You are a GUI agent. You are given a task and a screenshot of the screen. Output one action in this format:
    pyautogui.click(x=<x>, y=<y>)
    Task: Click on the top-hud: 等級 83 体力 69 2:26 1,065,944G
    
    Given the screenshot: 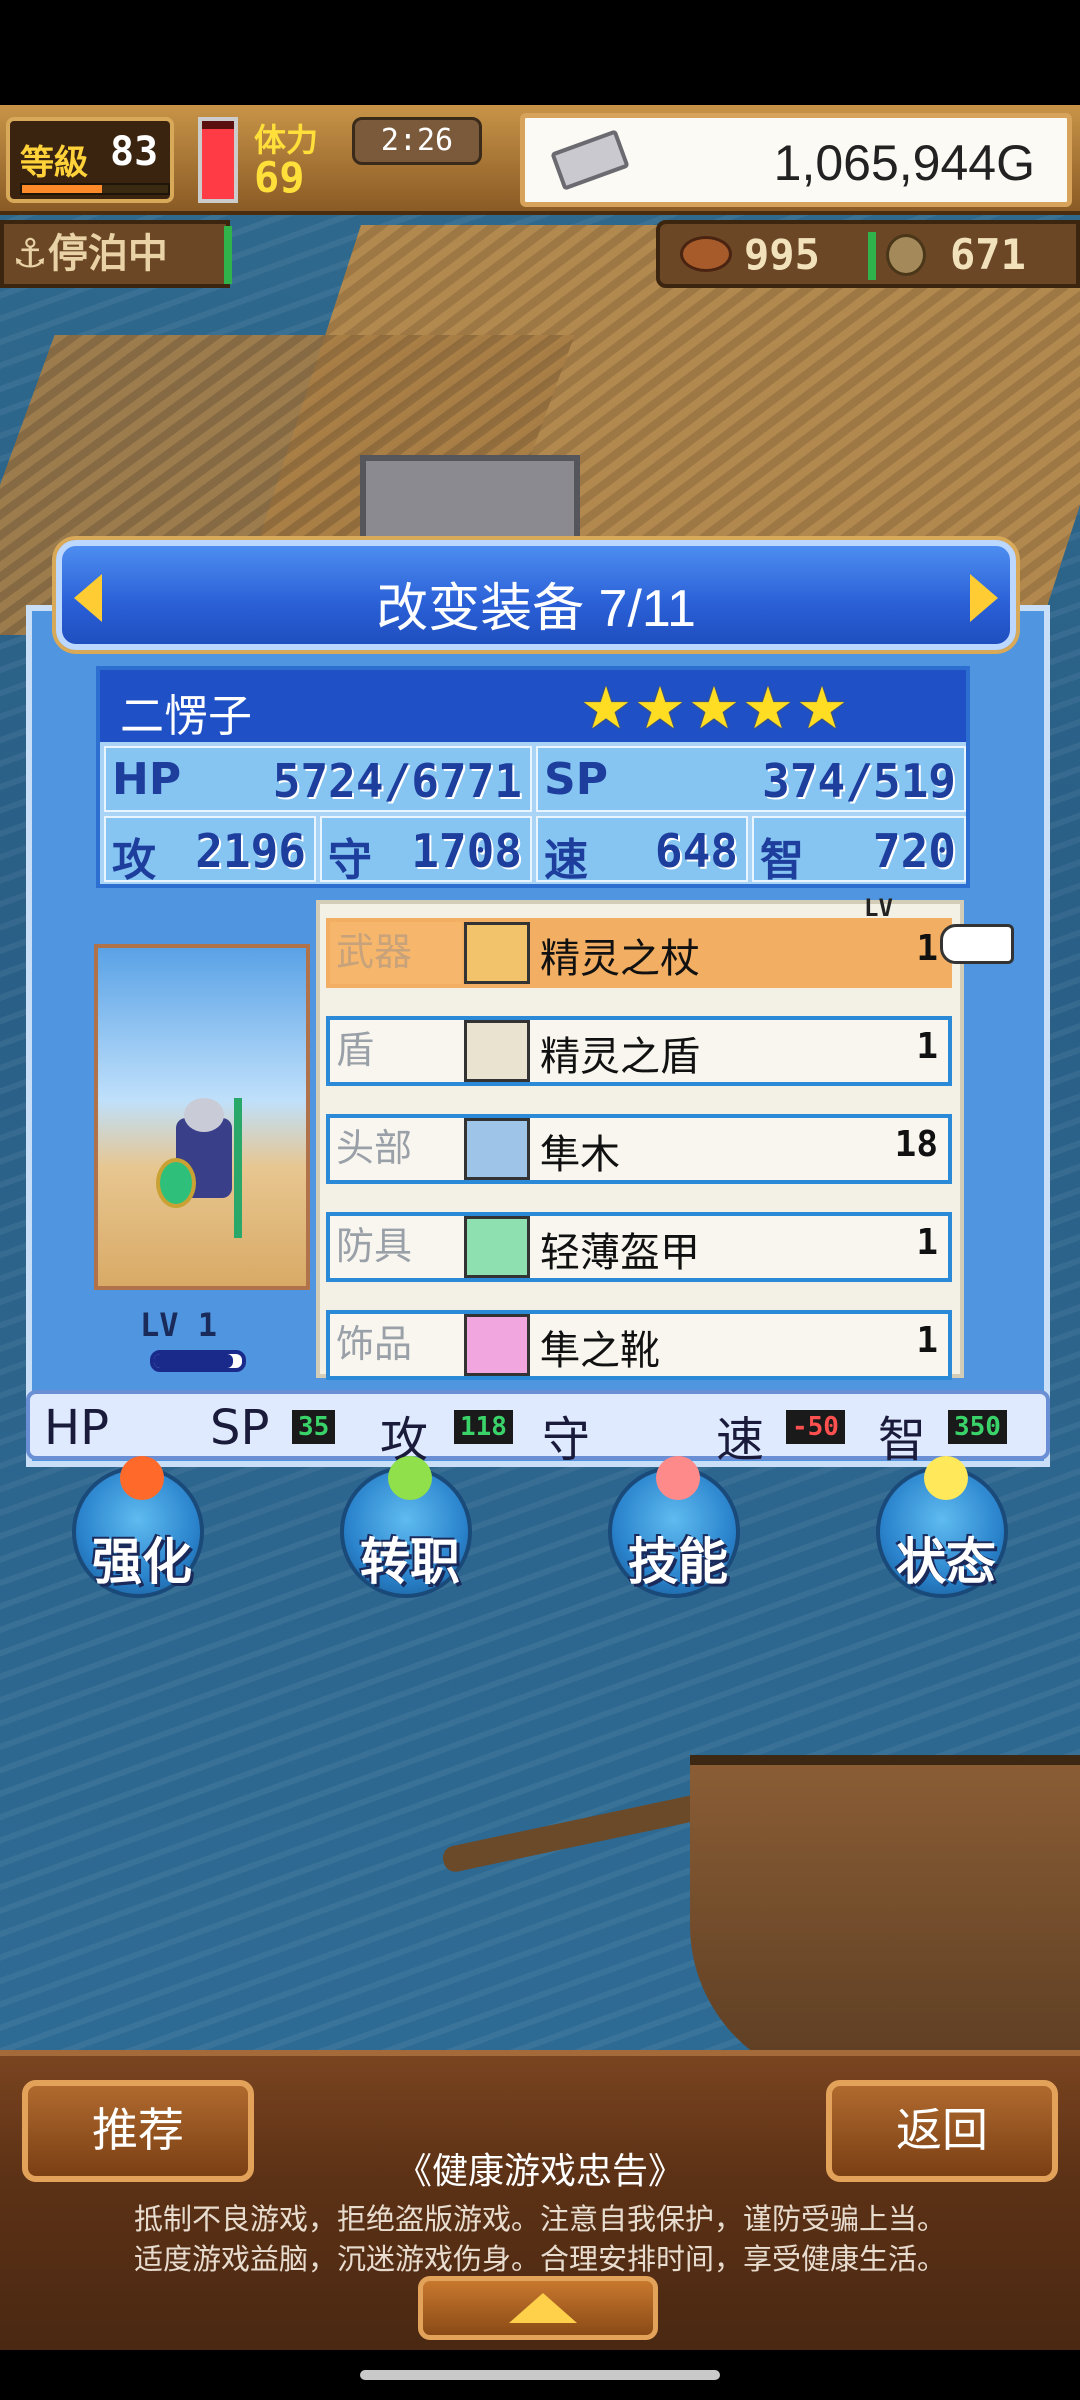 What is the action you would take?
    pyautogui.click(x=540, y=160)
    